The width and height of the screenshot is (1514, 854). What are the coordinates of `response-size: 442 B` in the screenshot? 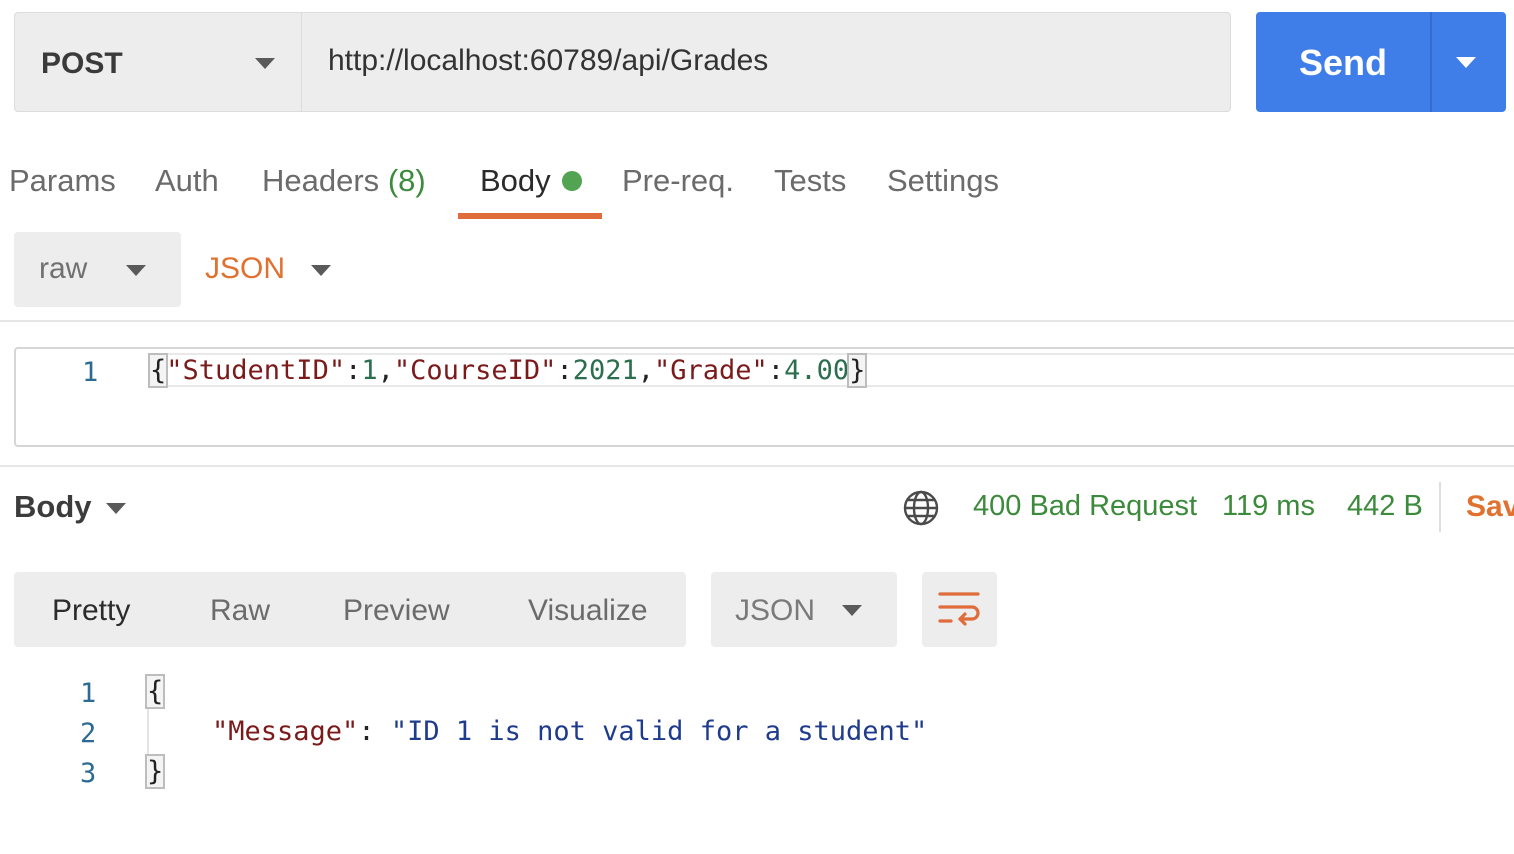 It's located at (1385, 506).